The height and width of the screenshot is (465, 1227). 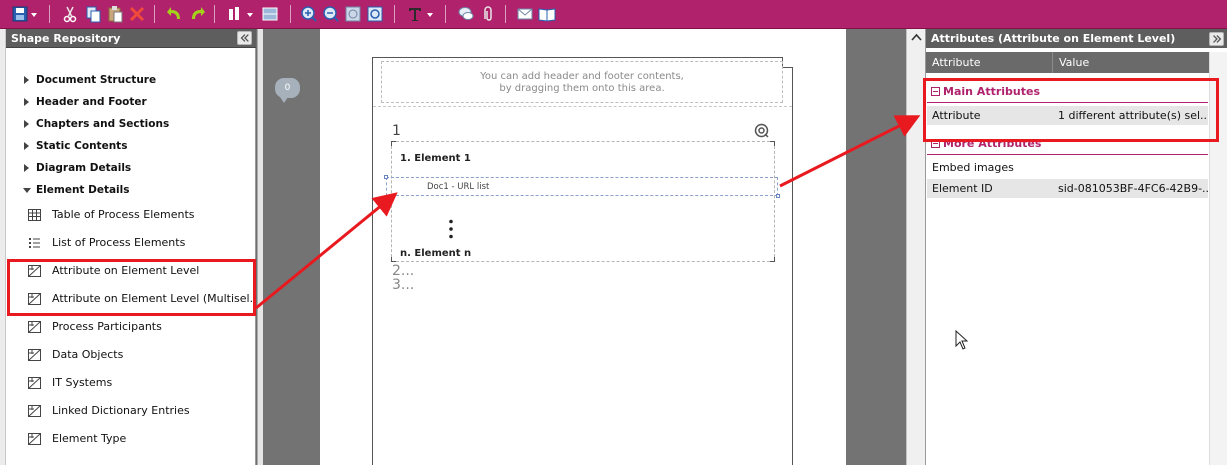 I want to click on save-dropdown-icon, so click(x=34, y=14).